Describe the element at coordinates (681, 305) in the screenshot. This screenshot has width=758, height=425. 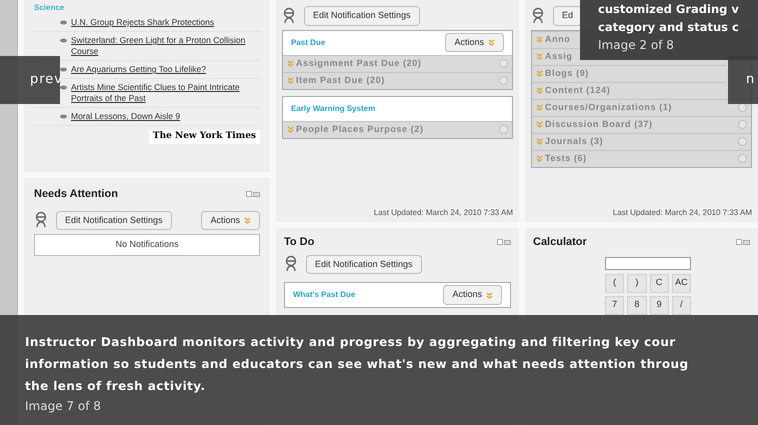
I see `calculator-key: /` at that location.